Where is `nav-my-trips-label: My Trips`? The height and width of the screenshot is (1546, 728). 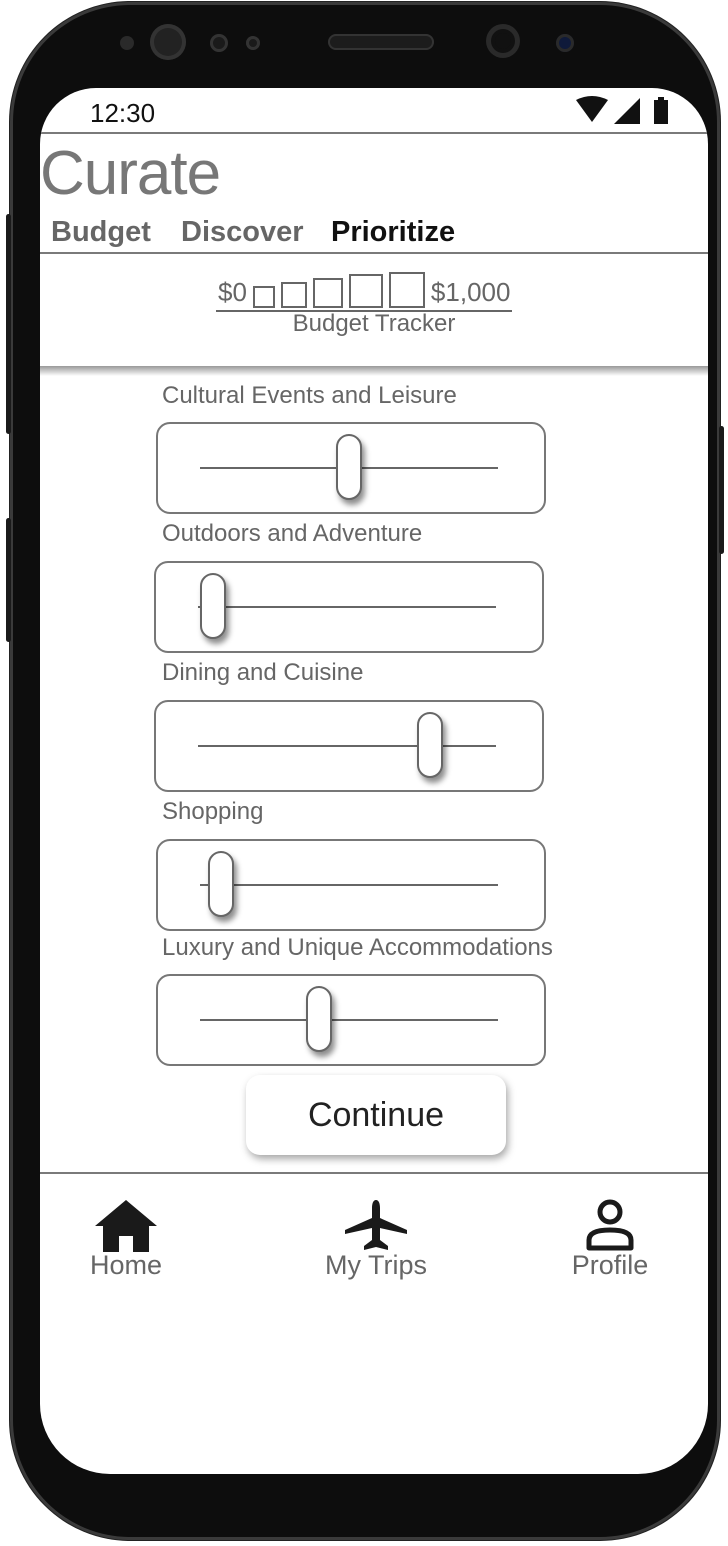 nav-my-trips-label: My Trips is located at coordinates (375, 1265).